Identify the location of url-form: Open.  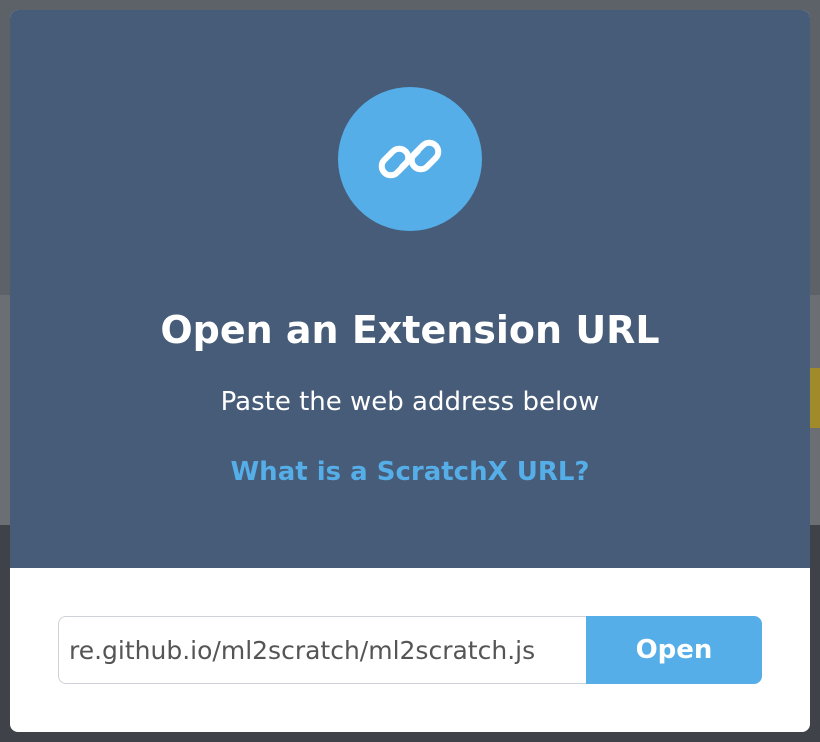
(410, 650).